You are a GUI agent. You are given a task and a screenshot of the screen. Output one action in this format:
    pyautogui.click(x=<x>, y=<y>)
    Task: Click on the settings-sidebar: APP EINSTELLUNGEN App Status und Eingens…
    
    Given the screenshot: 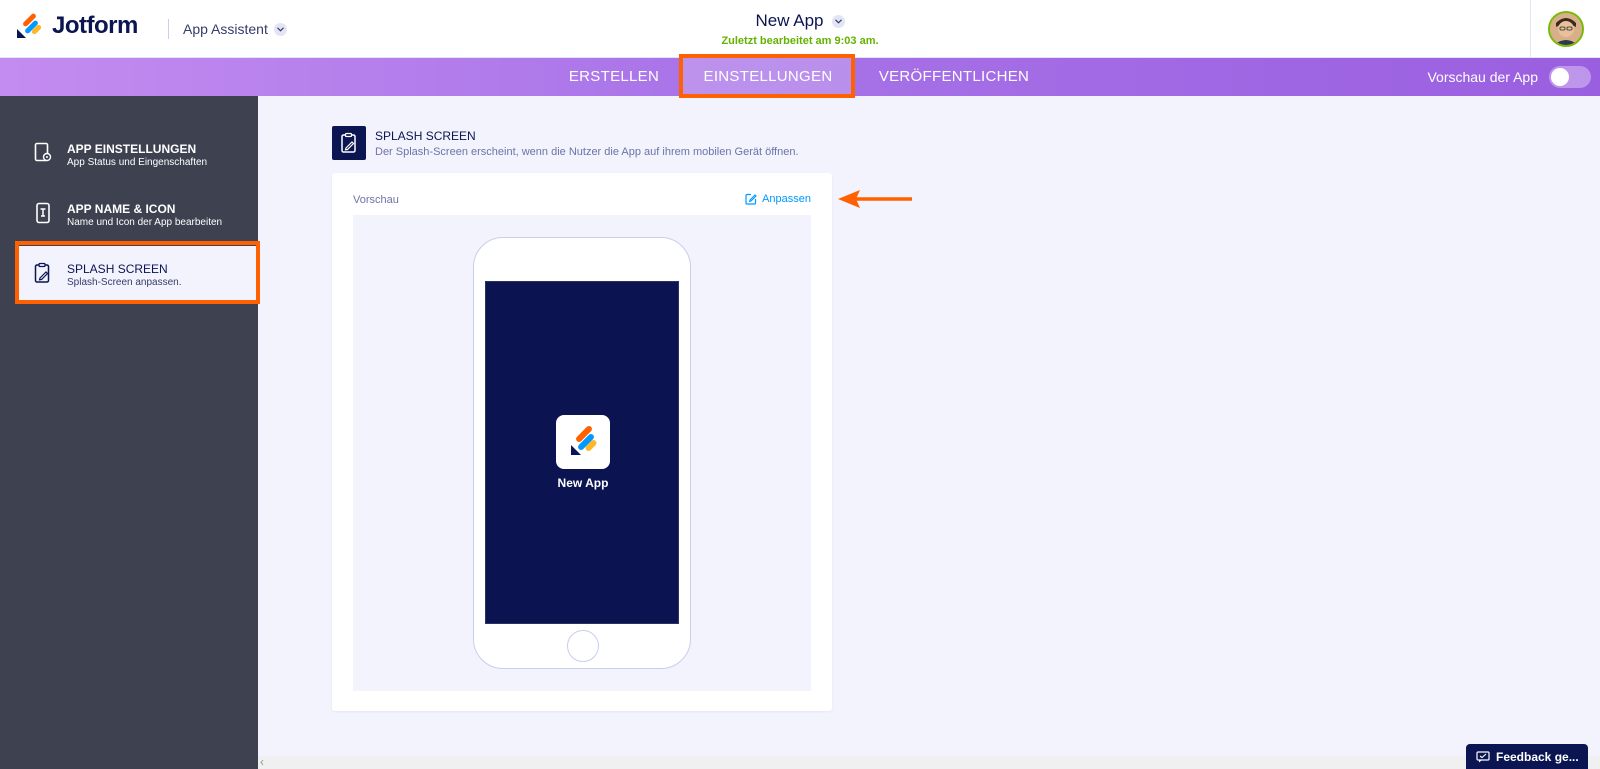 What is the action you would take?
    pyautogui.click(x=129, y=432)
    